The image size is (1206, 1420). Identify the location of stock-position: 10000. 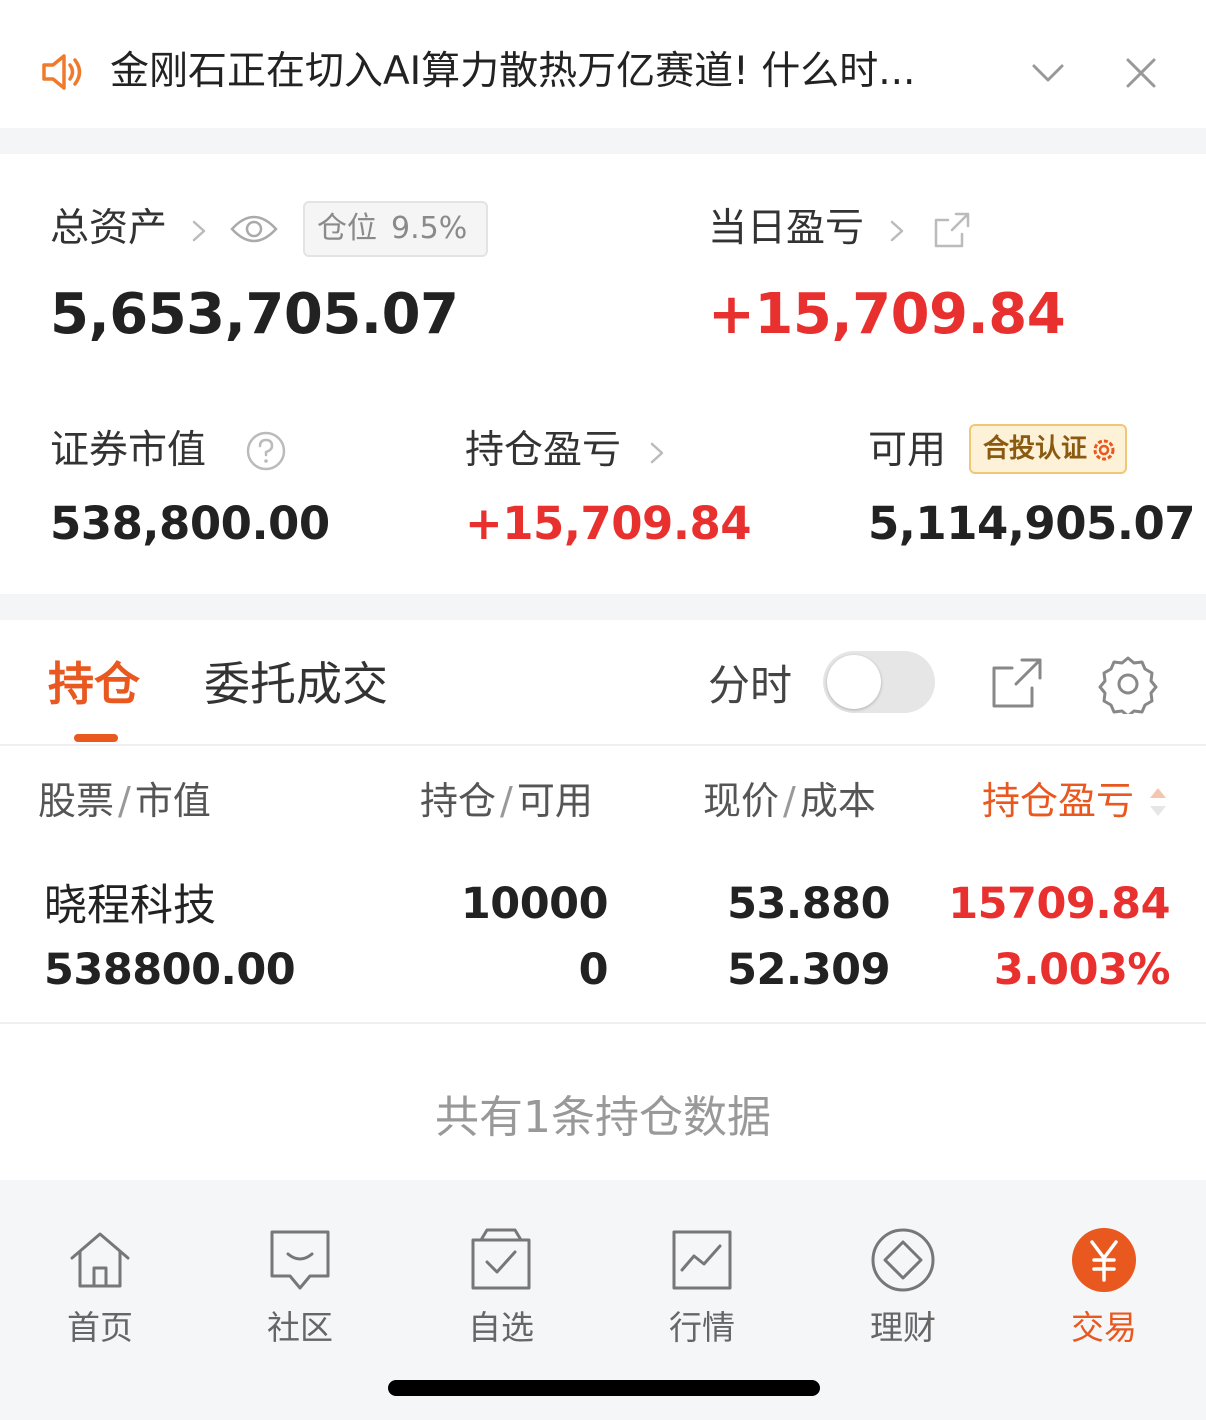
(534, 904).